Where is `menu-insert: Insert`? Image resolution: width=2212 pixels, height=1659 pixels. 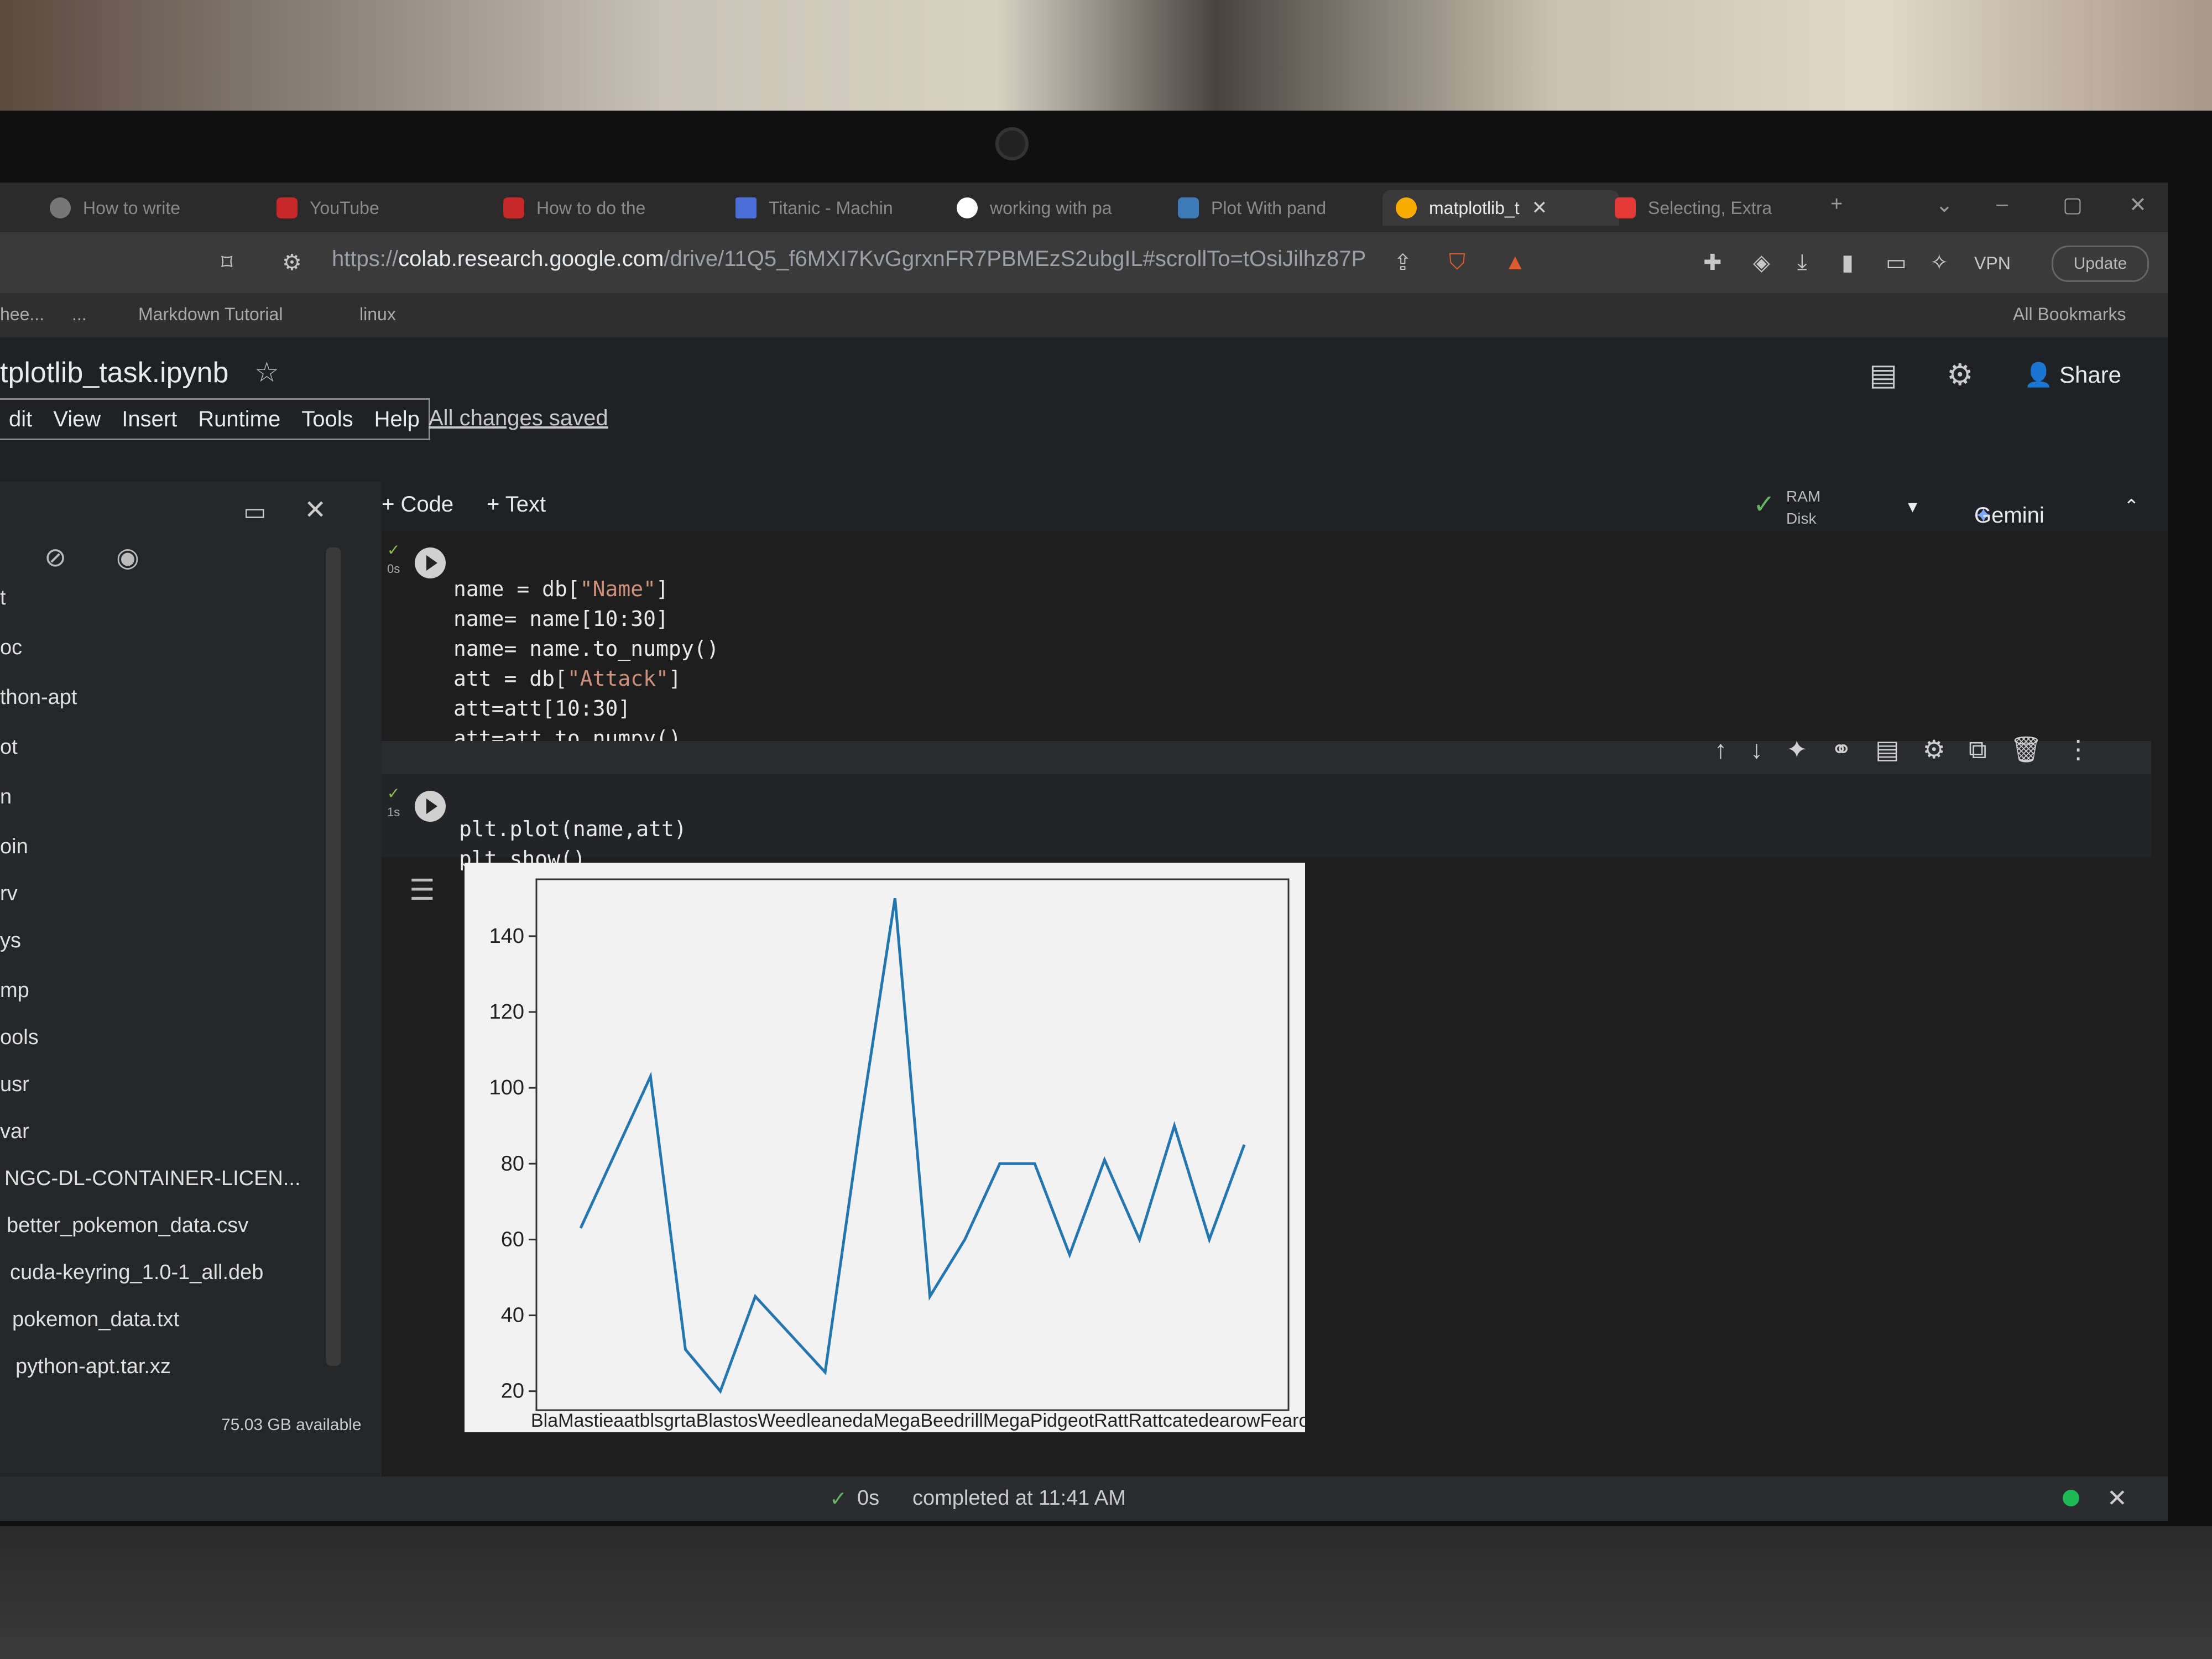 menu-insert: Insert is located at coordinates (149, 420).